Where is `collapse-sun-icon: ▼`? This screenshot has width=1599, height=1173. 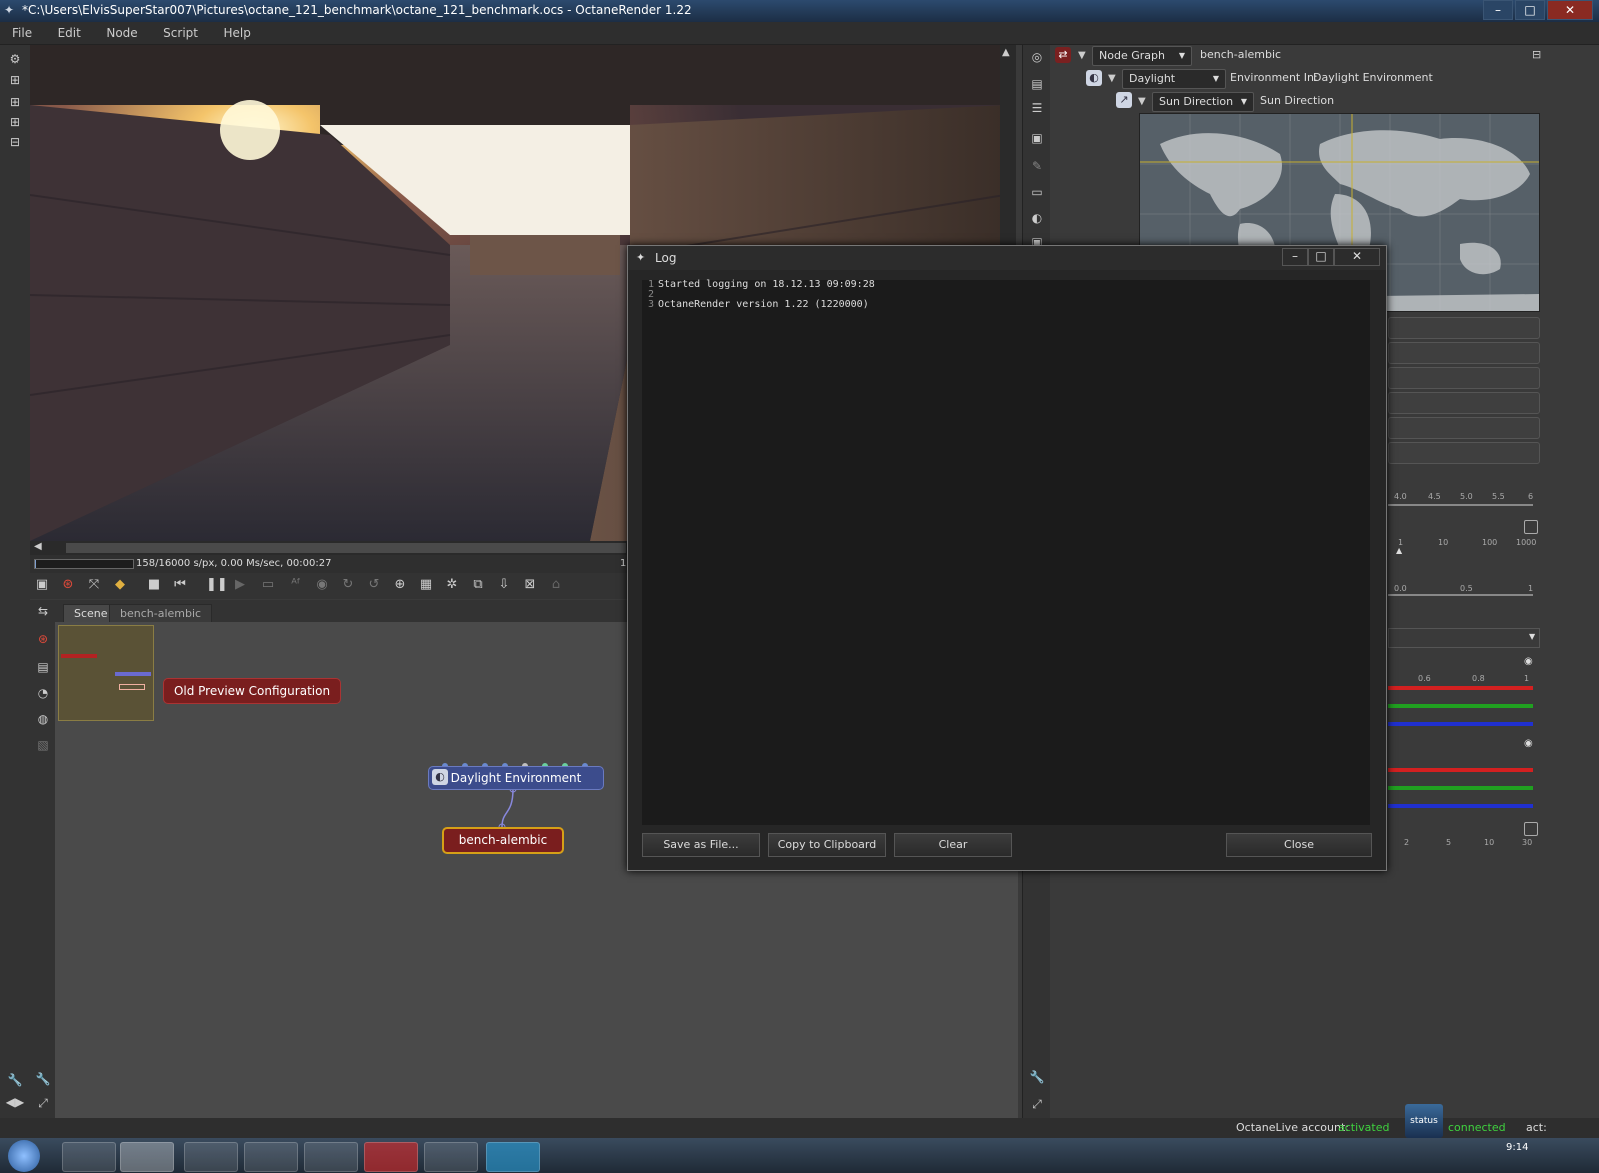
collapse-sun-icon: ▼ is located at coordinates (1142, 101).